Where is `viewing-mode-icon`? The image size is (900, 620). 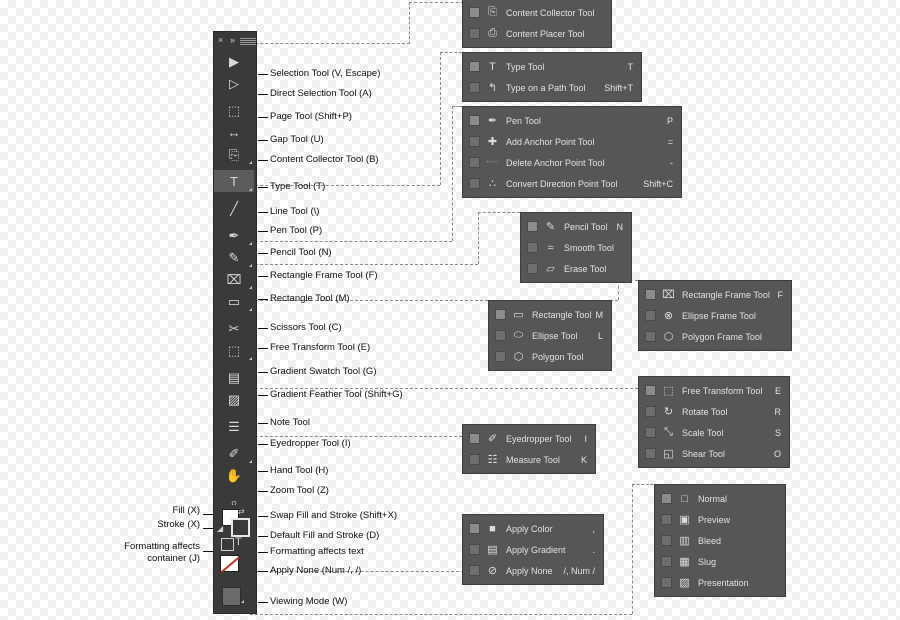 viewing-mode-icon is located at coordinates (231, 596).